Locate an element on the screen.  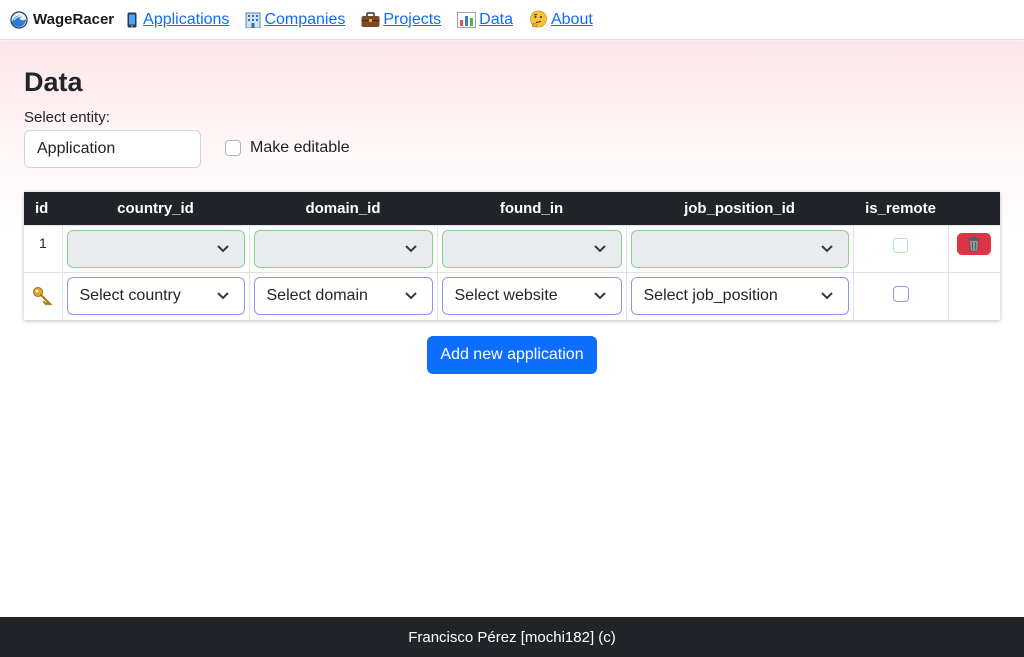
country-cell is located at coordinates (155, 248).